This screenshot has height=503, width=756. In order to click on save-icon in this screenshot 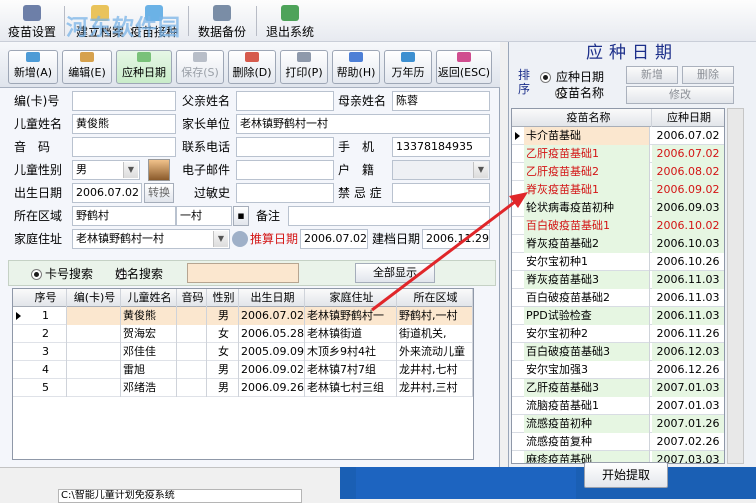, I will do `click(200, 57)`.